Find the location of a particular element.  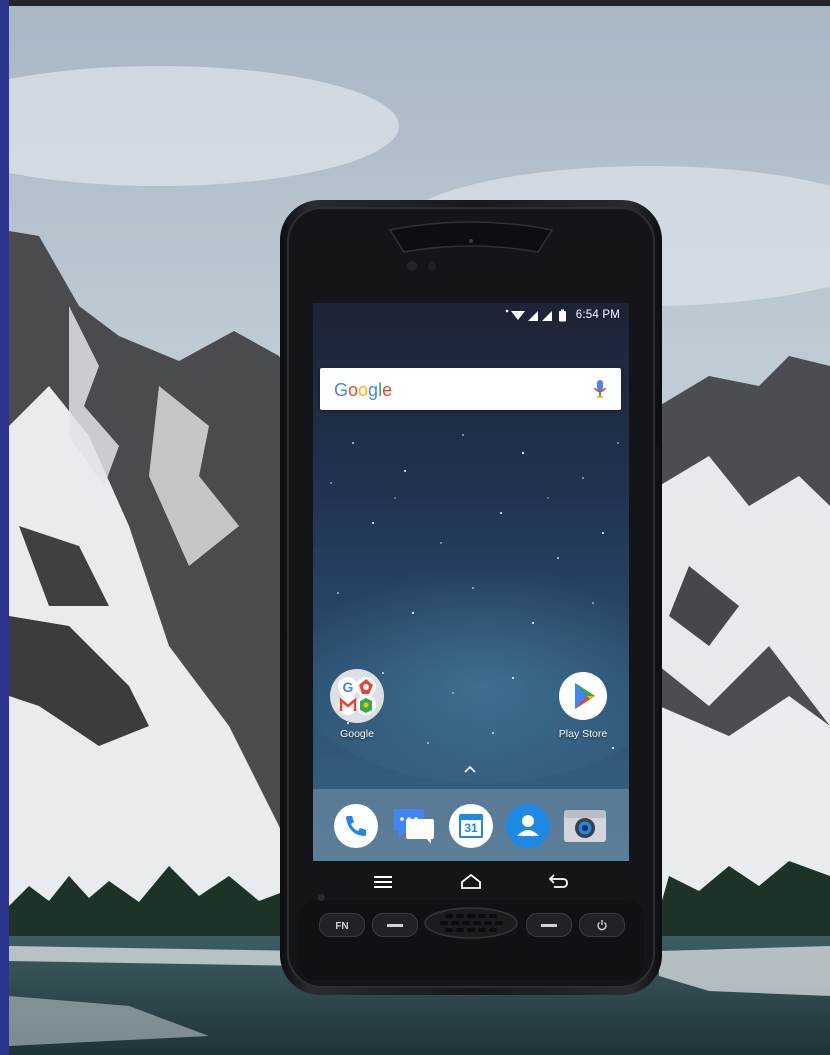

left-border is located at coordinates (4, 527).